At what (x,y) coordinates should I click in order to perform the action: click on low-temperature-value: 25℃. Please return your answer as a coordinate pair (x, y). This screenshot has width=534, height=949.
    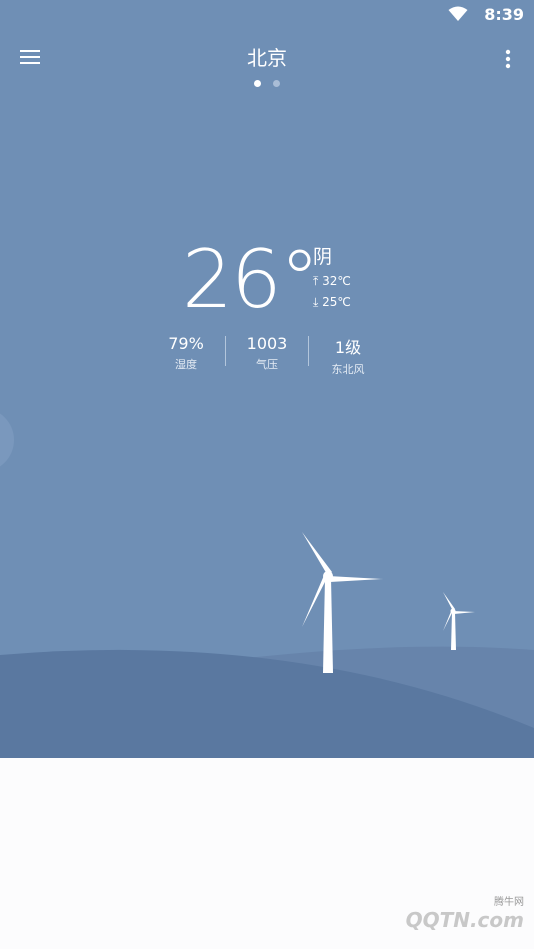
    Looking at the image, I should click on (336, 302).